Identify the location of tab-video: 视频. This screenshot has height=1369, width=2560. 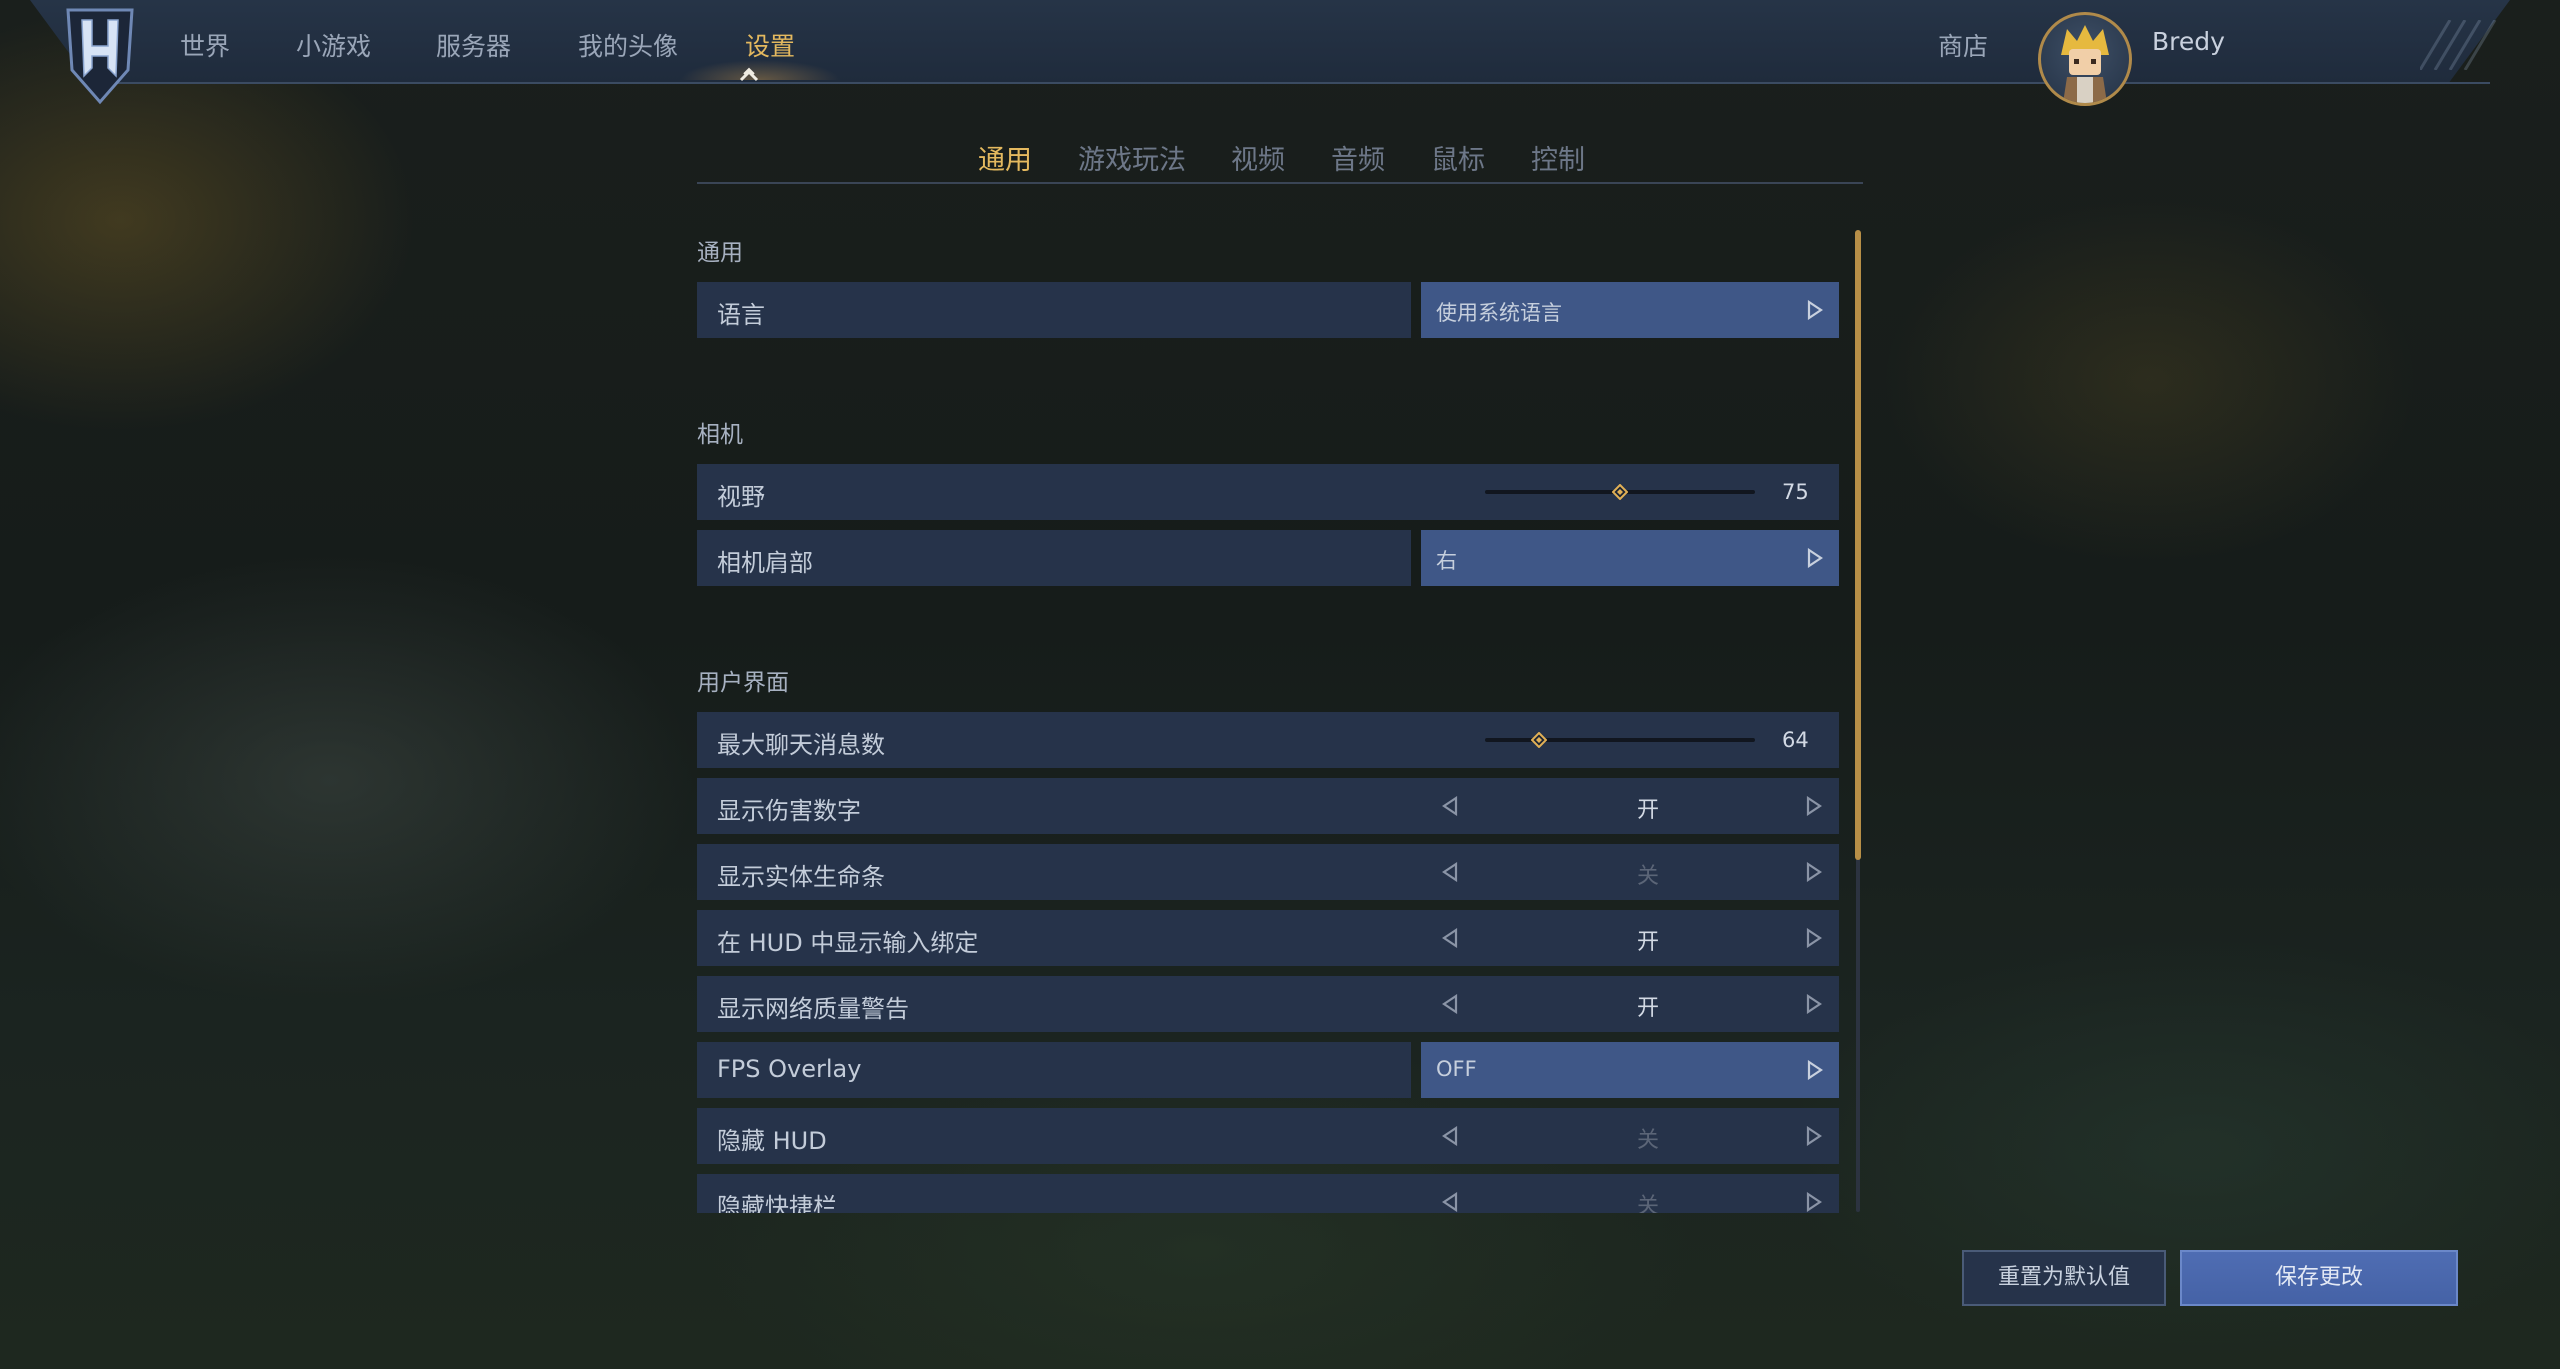
(1258, 157).